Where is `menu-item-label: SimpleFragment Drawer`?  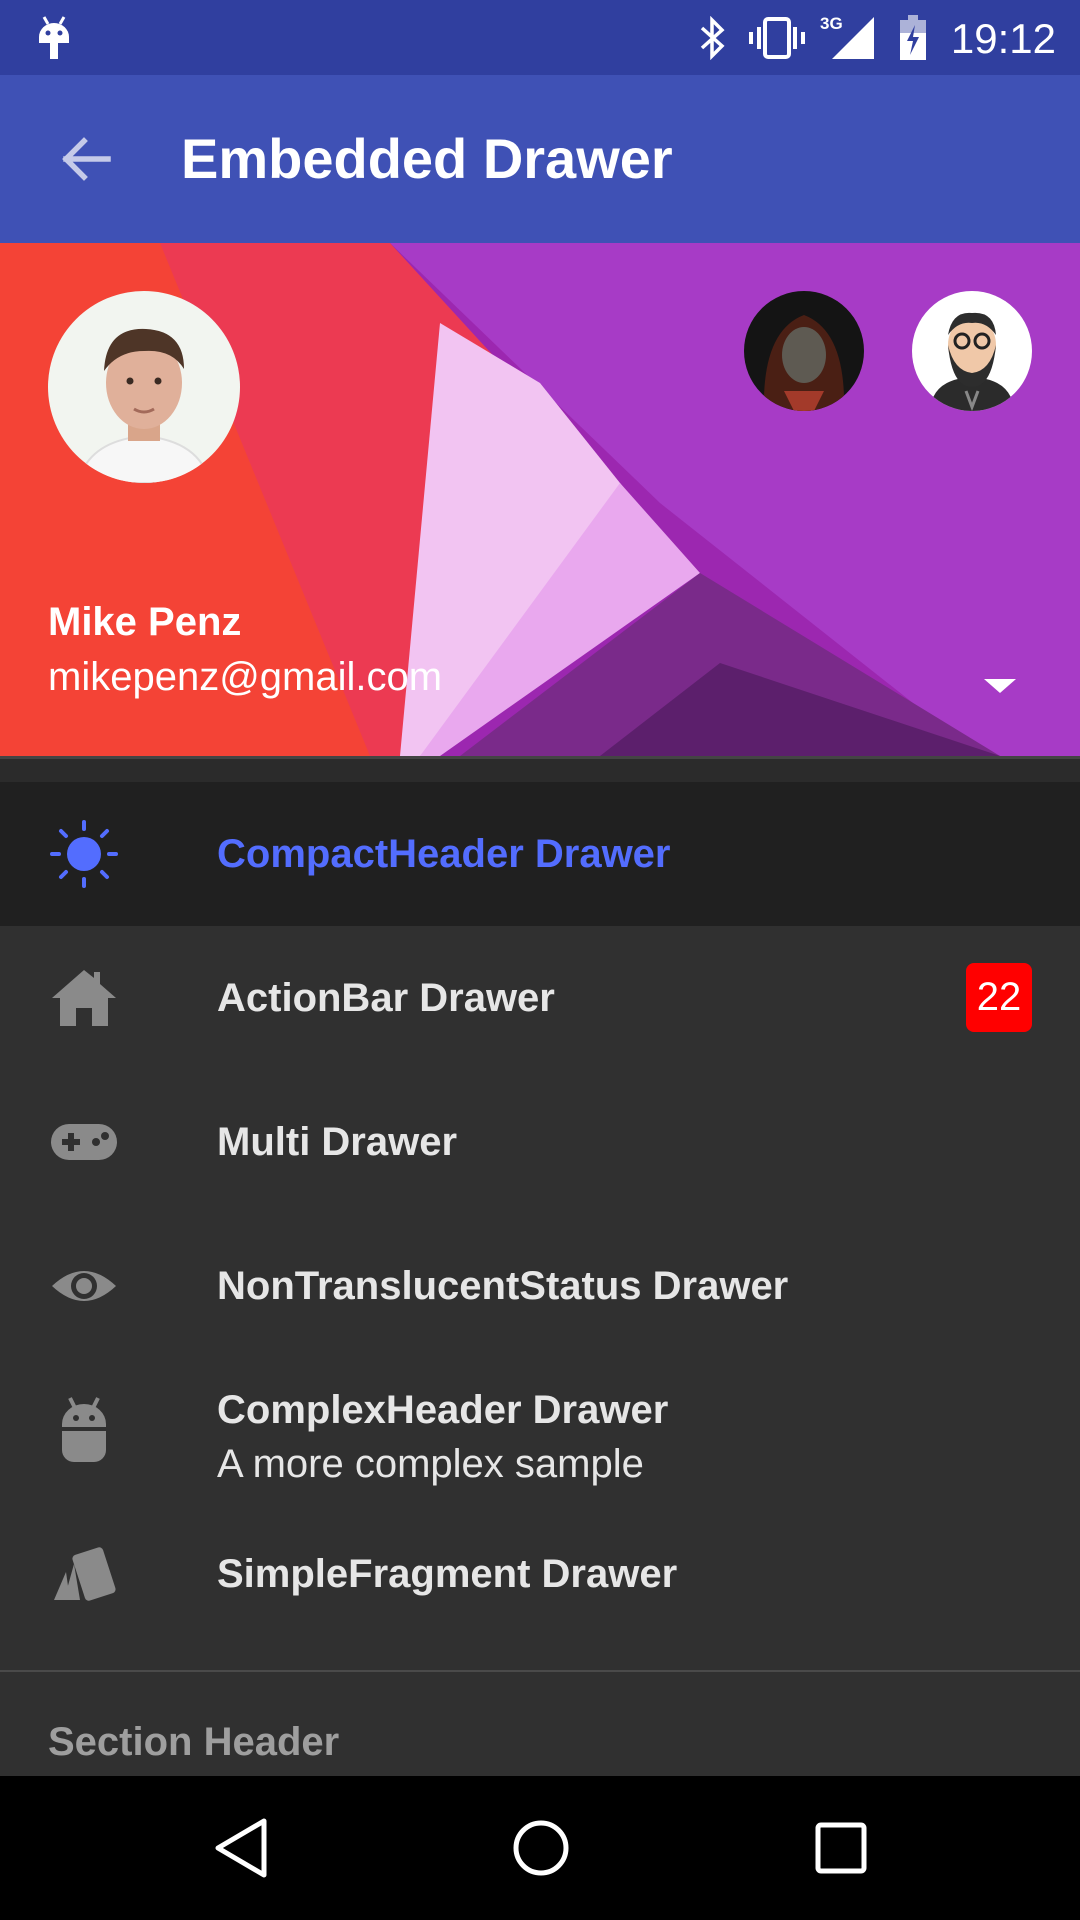 menu-item-label: SimpleFragment Drawer is located at coordinates (447, 1574).